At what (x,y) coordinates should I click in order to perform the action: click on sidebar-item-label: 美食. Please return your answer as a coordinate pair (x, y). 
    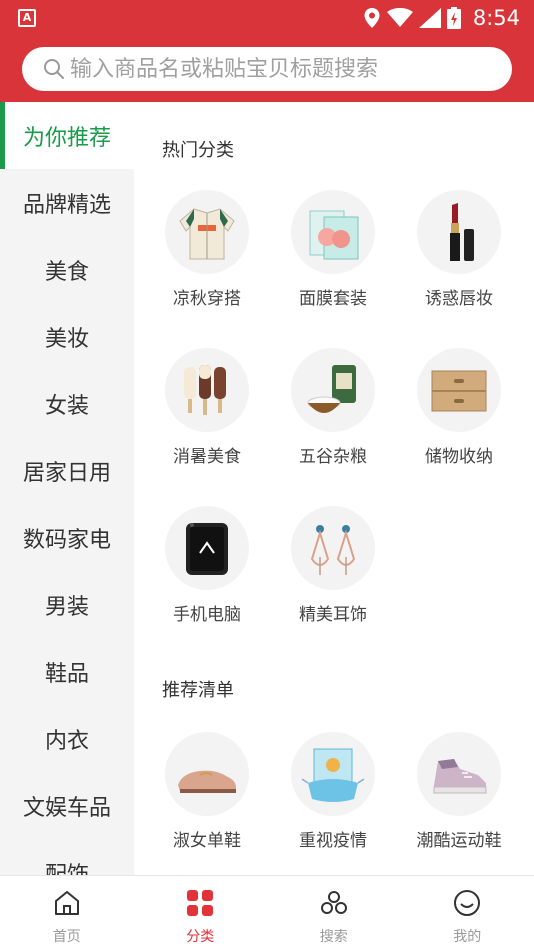
    Looking at the image, I should click on (66, 272).